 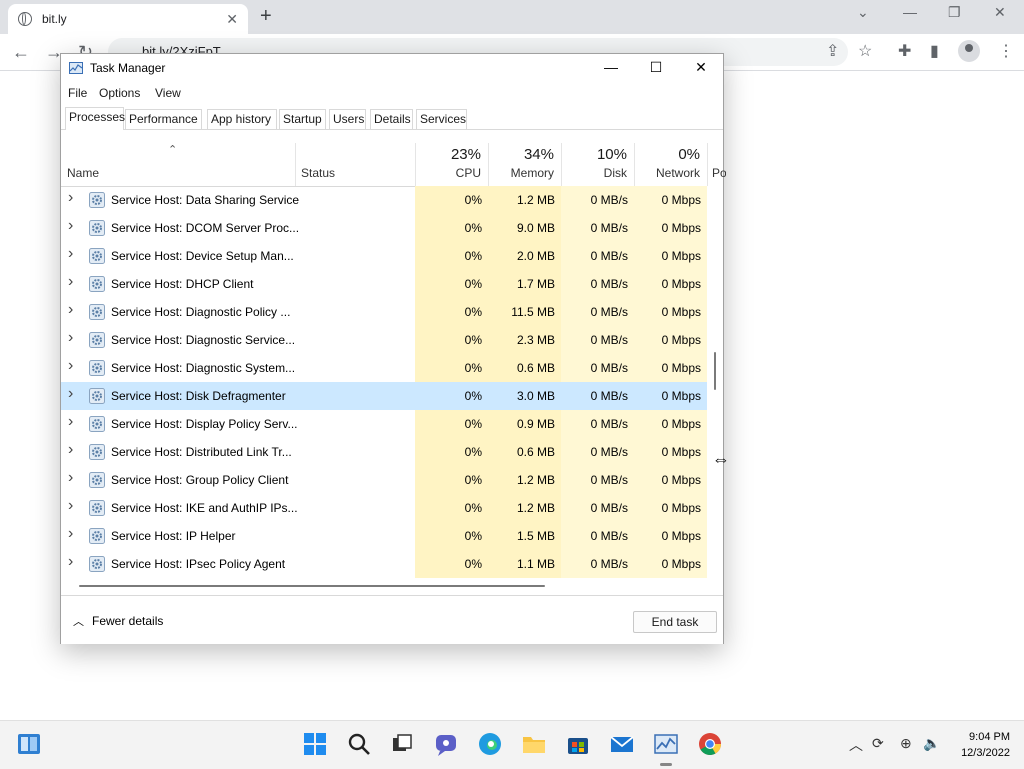 What do you see at coordinates (446, 744) in the screenshot?
I see `teams-chat-icon` at bounding box center [446, 744].